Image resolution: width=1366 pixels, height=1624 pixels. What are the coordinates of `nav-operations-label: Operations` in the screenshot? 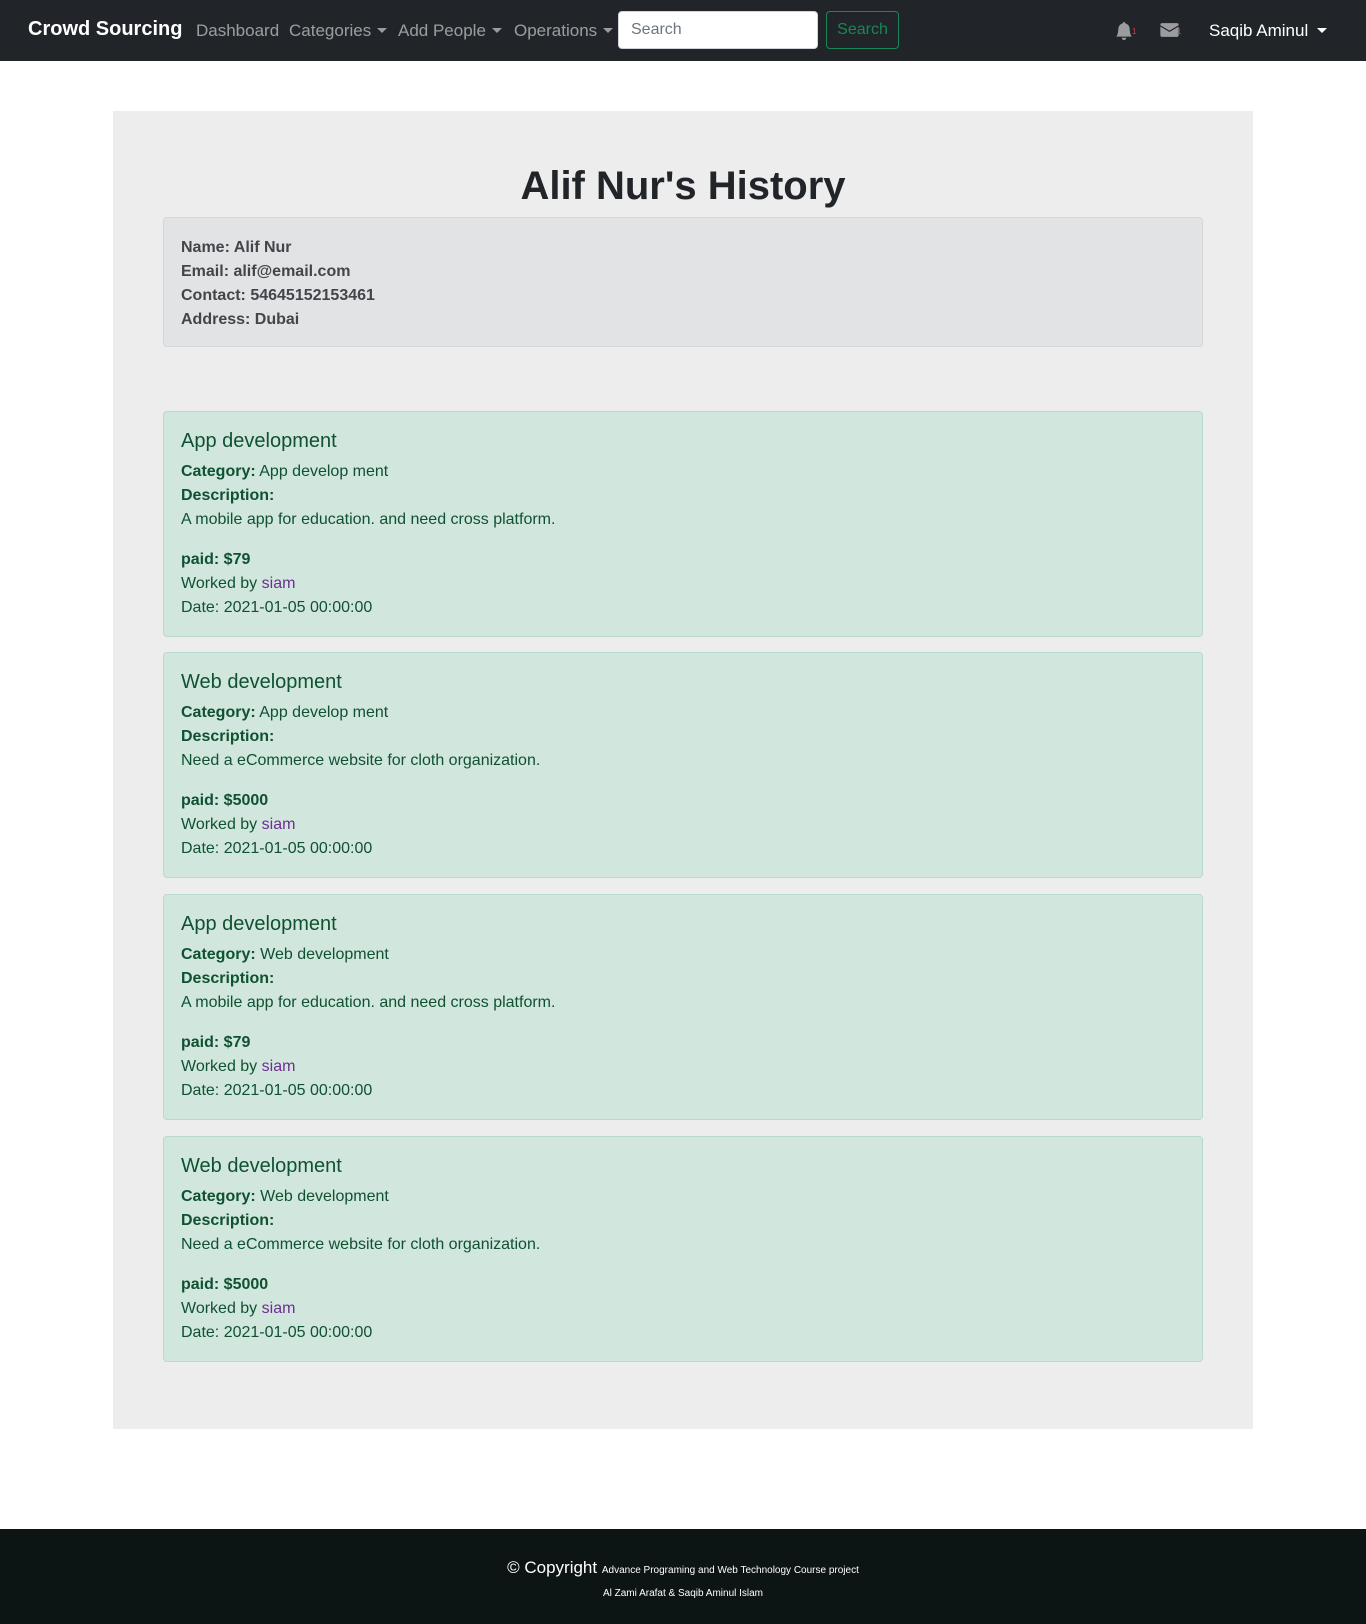 It's located at (556, 30).